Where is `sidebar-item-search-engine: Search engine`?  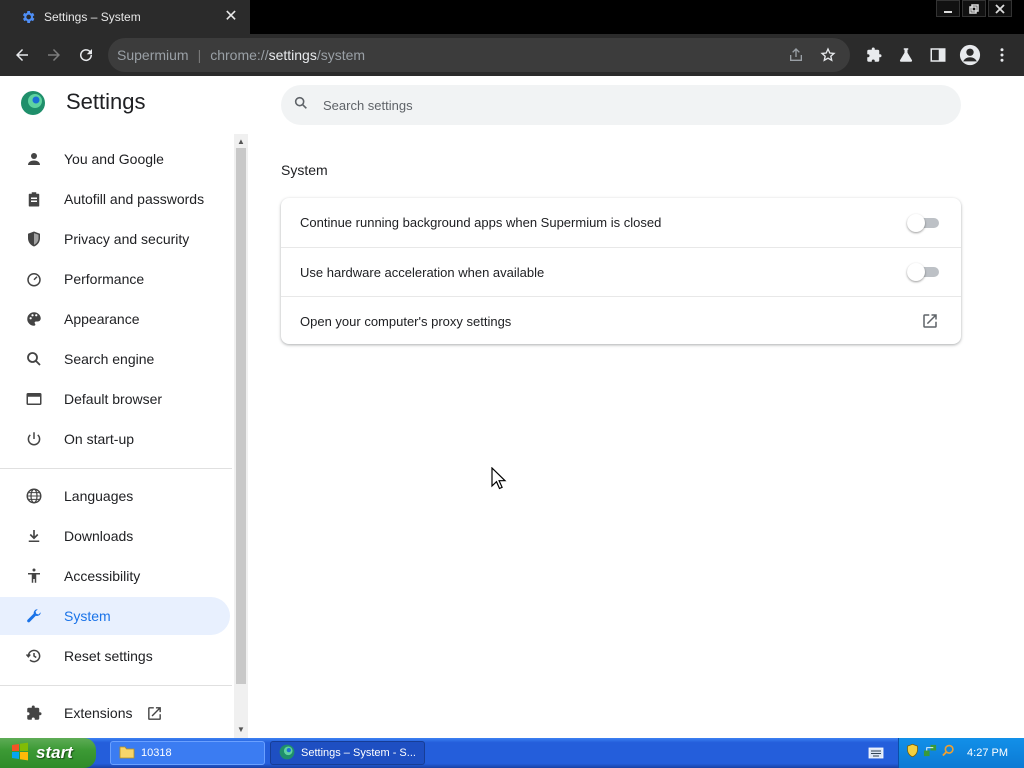
sidebar-item-search-engine: Search engine is located at coordinates (115, 359).